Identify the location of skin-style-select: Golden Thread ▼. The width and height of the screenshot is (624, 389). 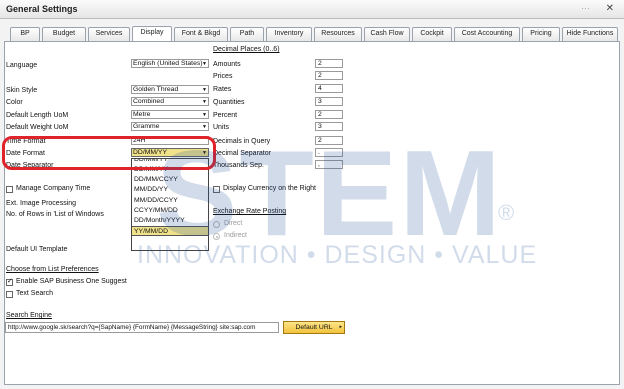
(170, 89).